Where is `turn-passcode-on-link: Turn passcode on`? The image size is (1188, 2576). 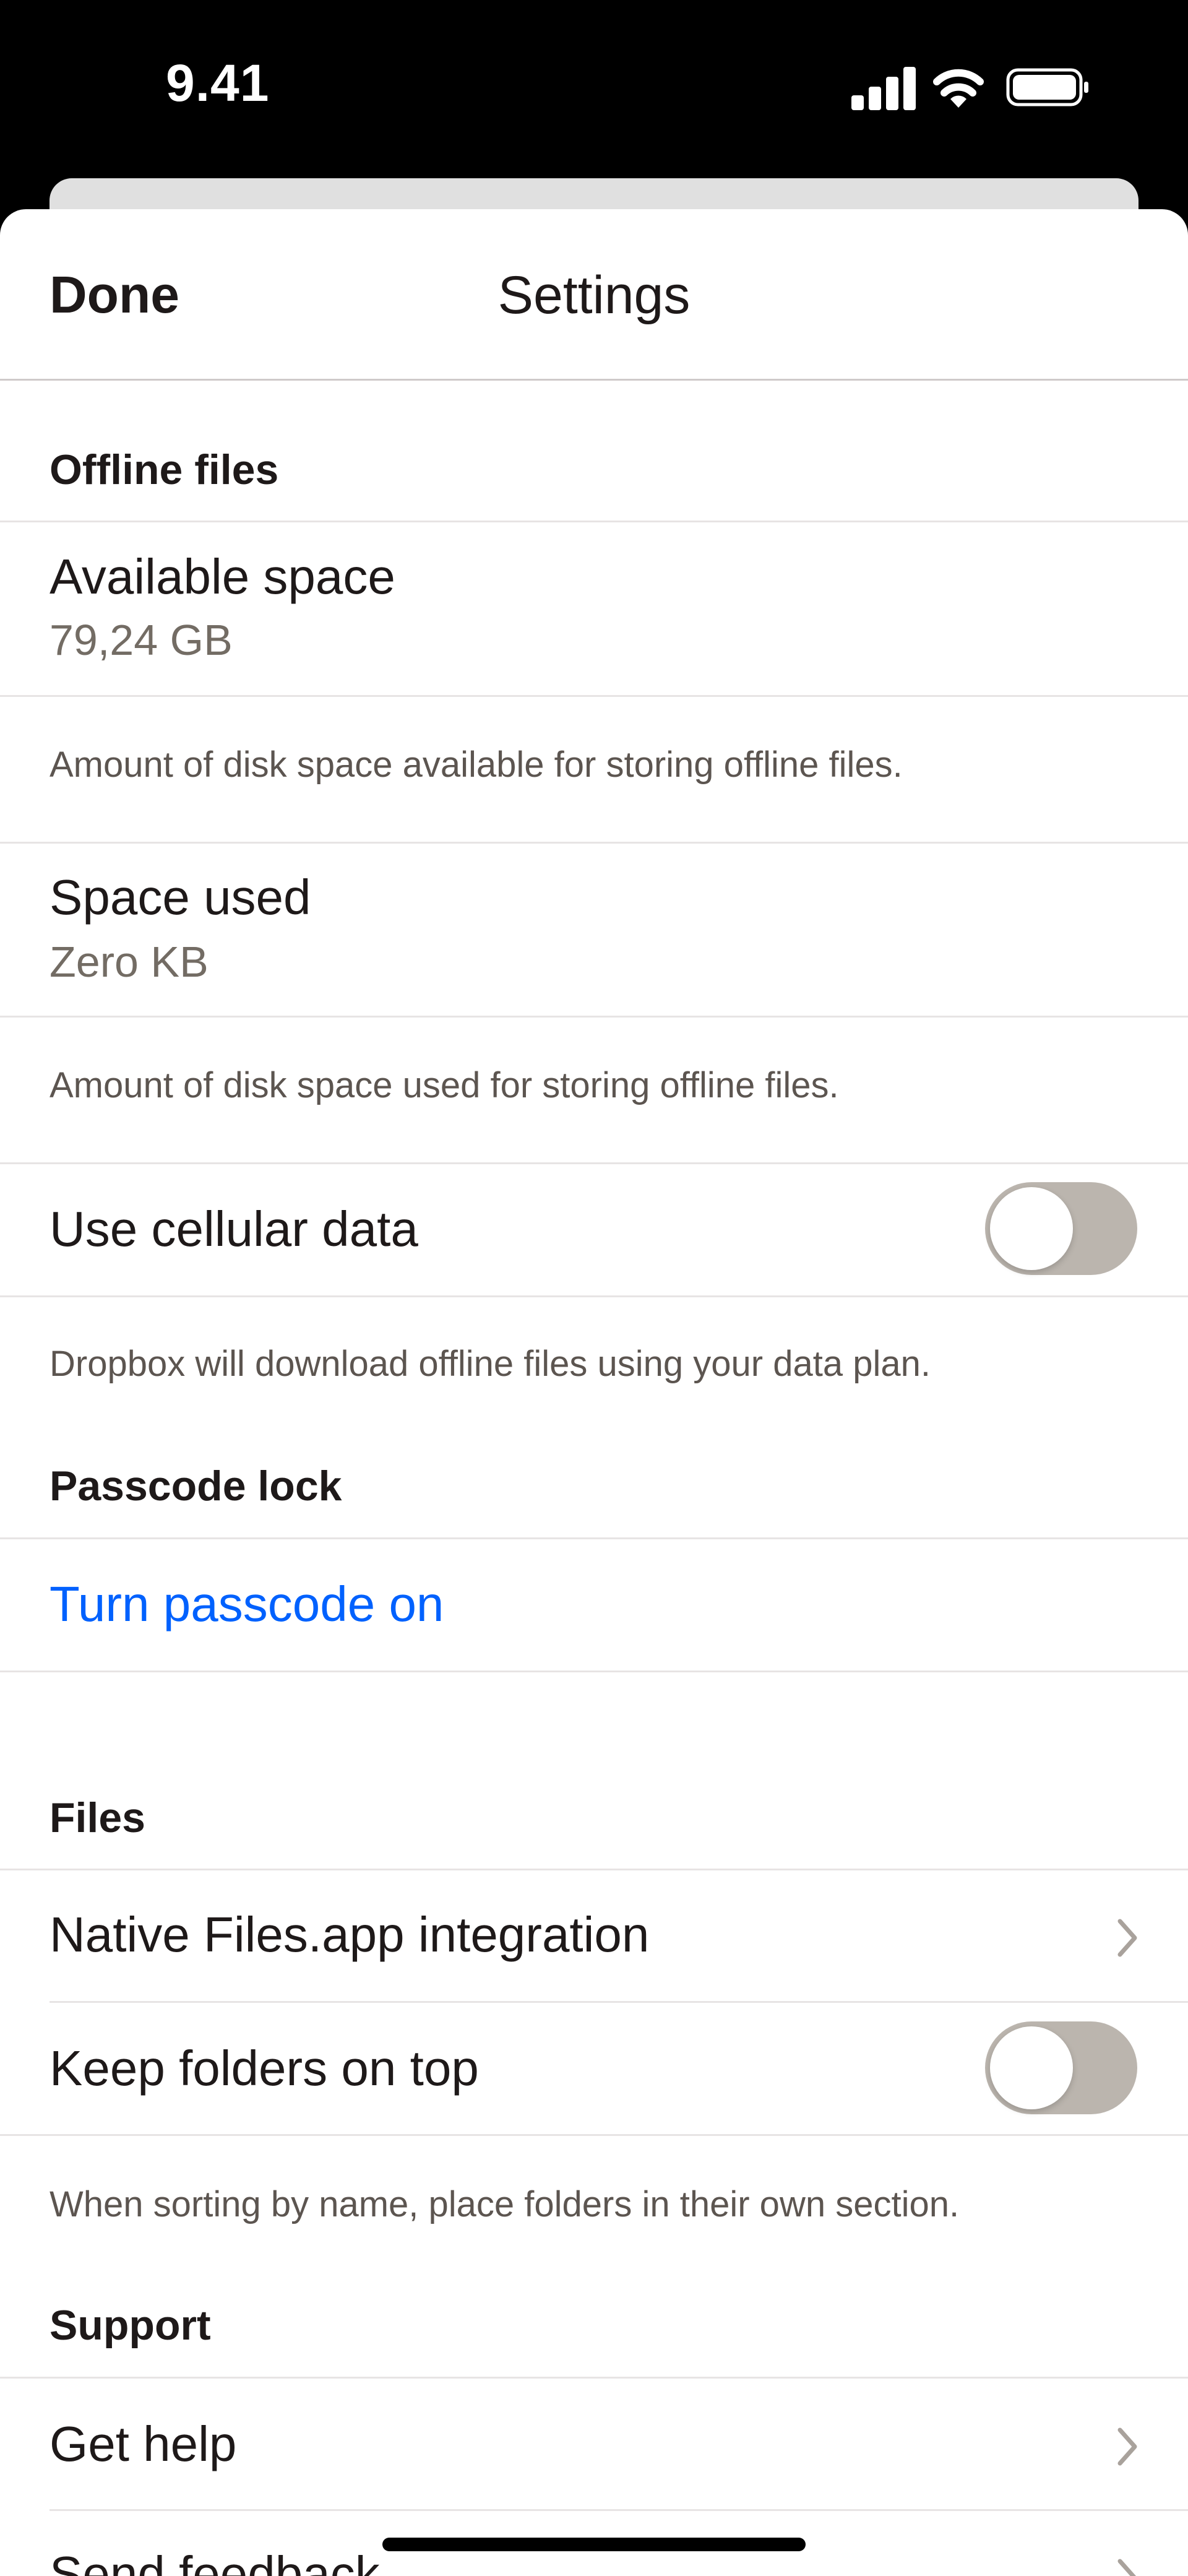
turn-passcode-on-link: Turn passcode on is located at coordinates (247, 1604).